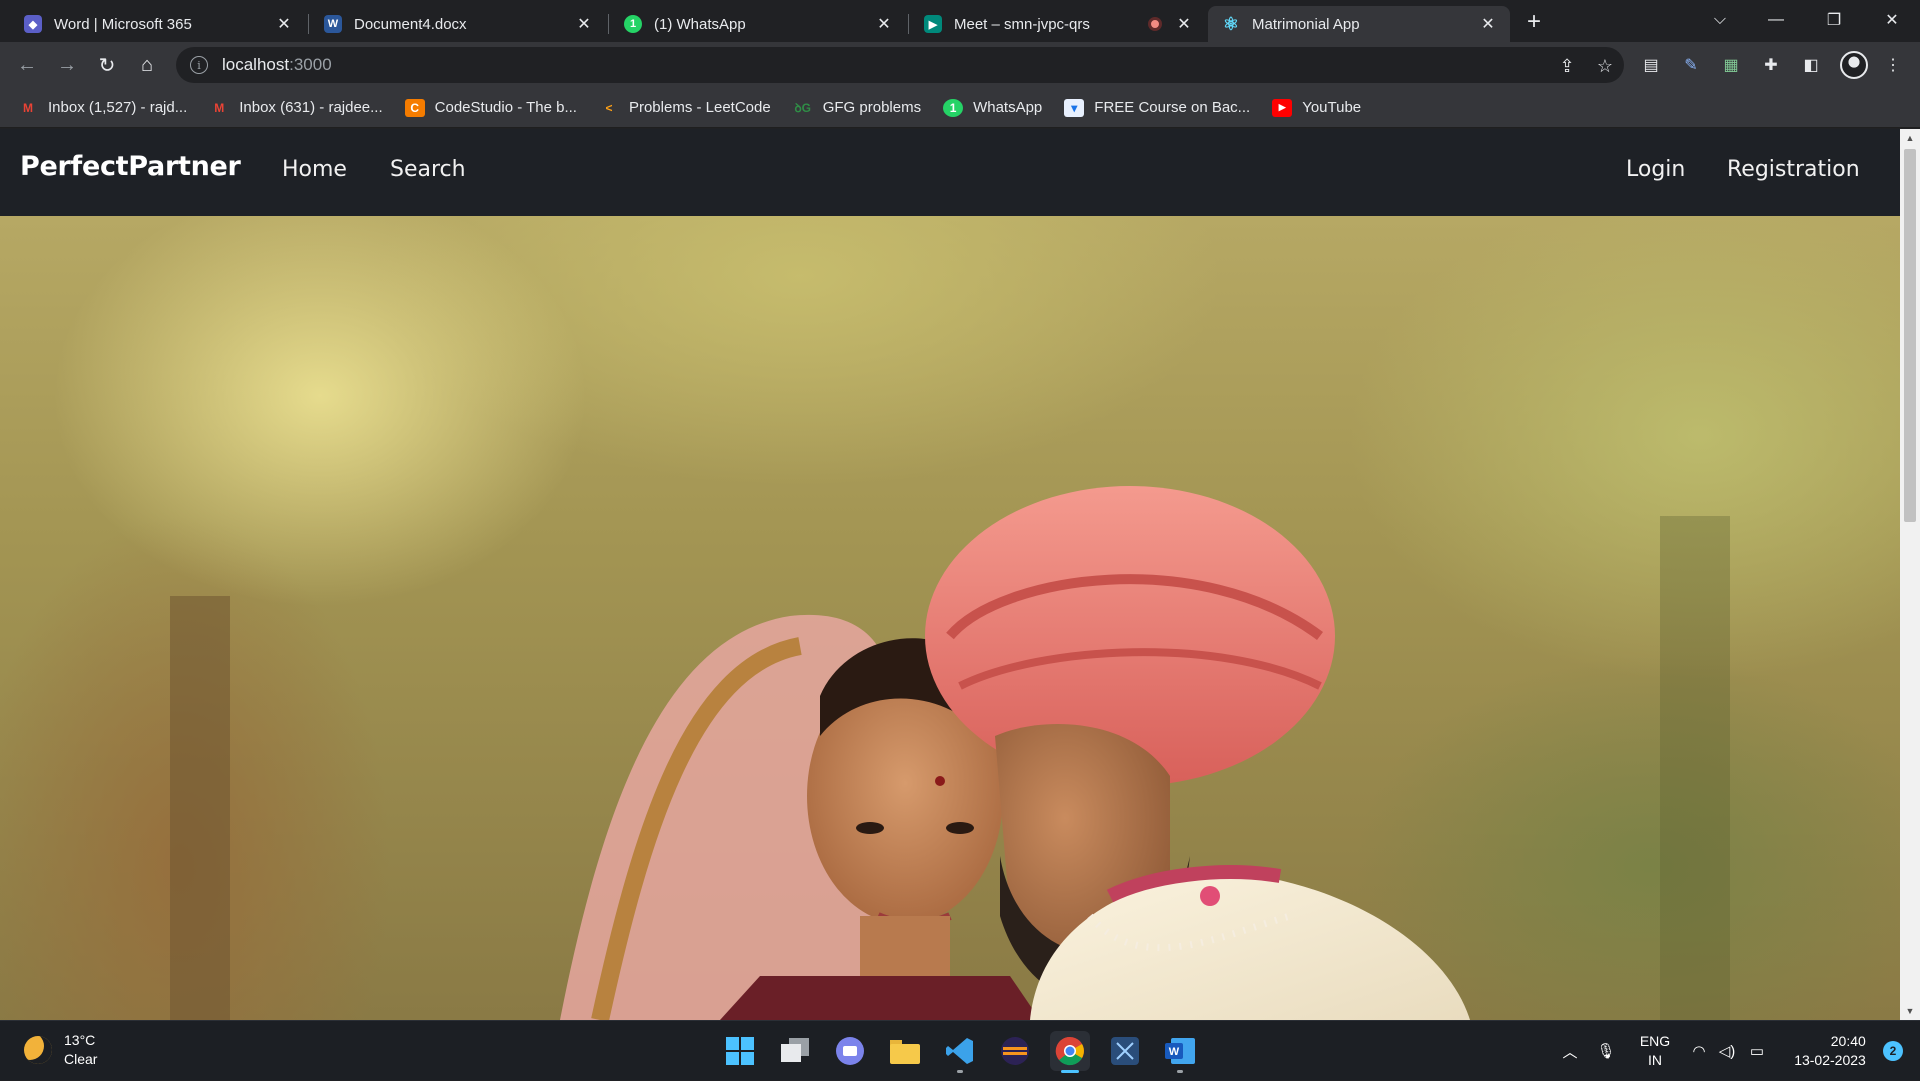  I want to click on minimize-button: —, so click(1776, 20).